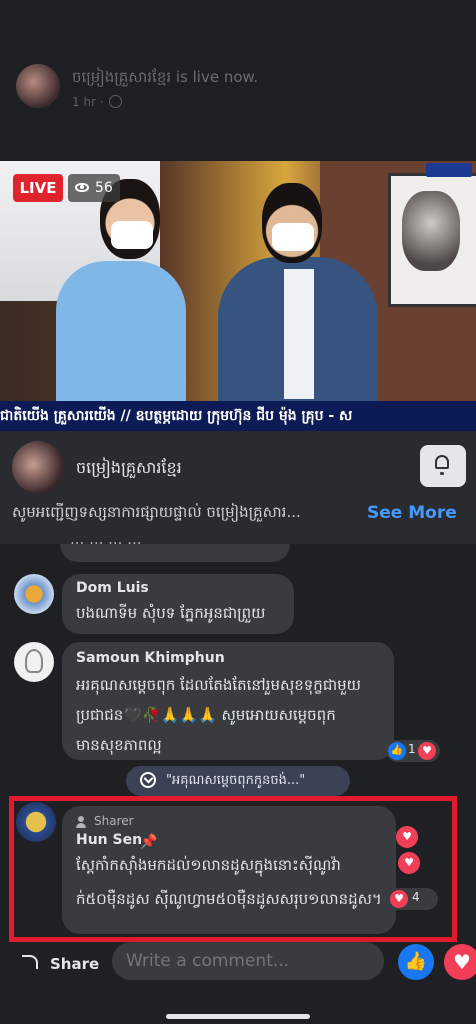 Image resolution: width=476 pixels, height=1024 pixels. I want to click on host-right-shirt, so click(299, 334).